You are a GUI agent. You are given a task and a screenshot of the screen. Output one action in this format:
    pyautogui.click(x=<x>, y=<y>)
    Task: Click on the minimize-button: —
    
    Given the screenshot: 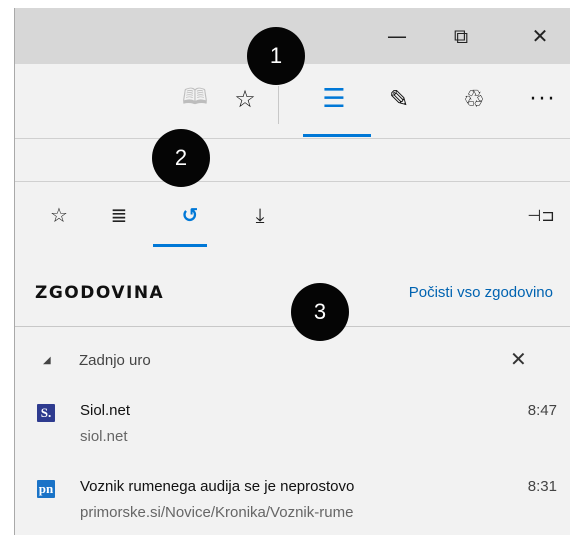 What is the action you would take?
    pyautogui.click(x=397, y=36)
    